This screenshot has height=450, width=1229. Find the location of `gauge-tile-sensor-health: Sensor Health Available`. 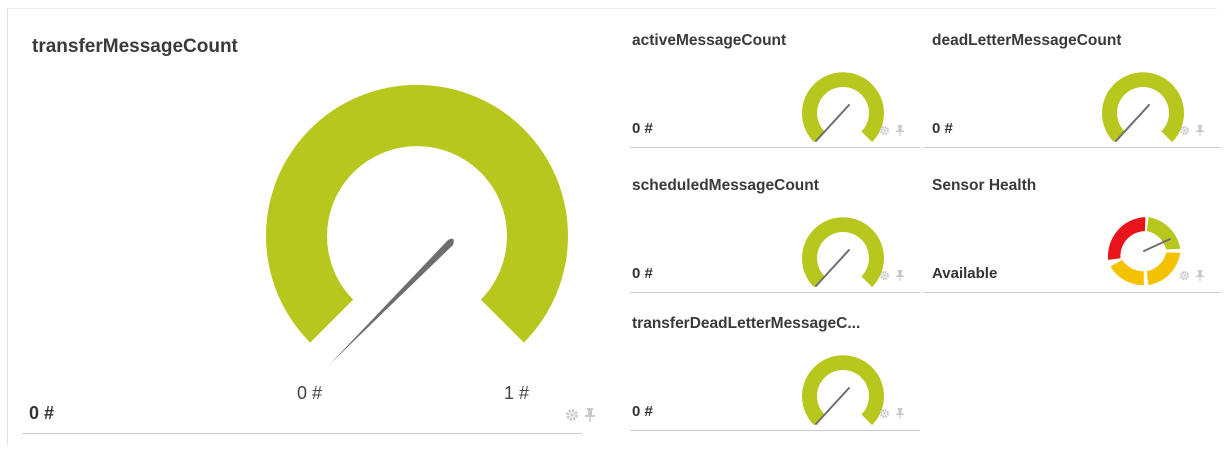

gauge-tile-sensor-health: Sensor Health Available is located at coordinates (1072, 235).